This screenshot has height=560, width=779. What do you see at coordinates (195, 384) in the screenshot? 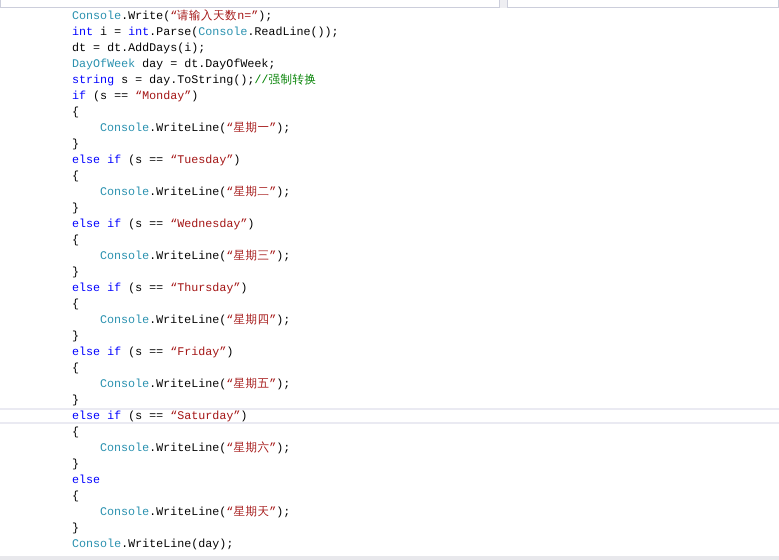
I see `code-line: Console.WriteLine(“星期五”);` at bounding box center [195, 384].